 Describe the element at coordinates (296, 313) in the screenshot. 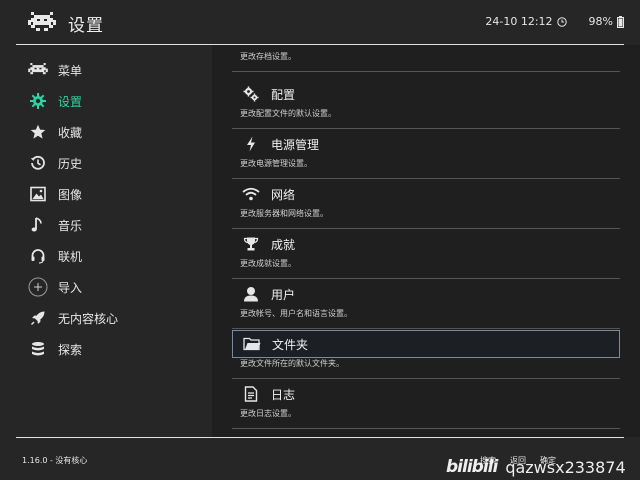

I see `settings-row-subtitle: 更改帐号、用户名和语言设置。` at that location.